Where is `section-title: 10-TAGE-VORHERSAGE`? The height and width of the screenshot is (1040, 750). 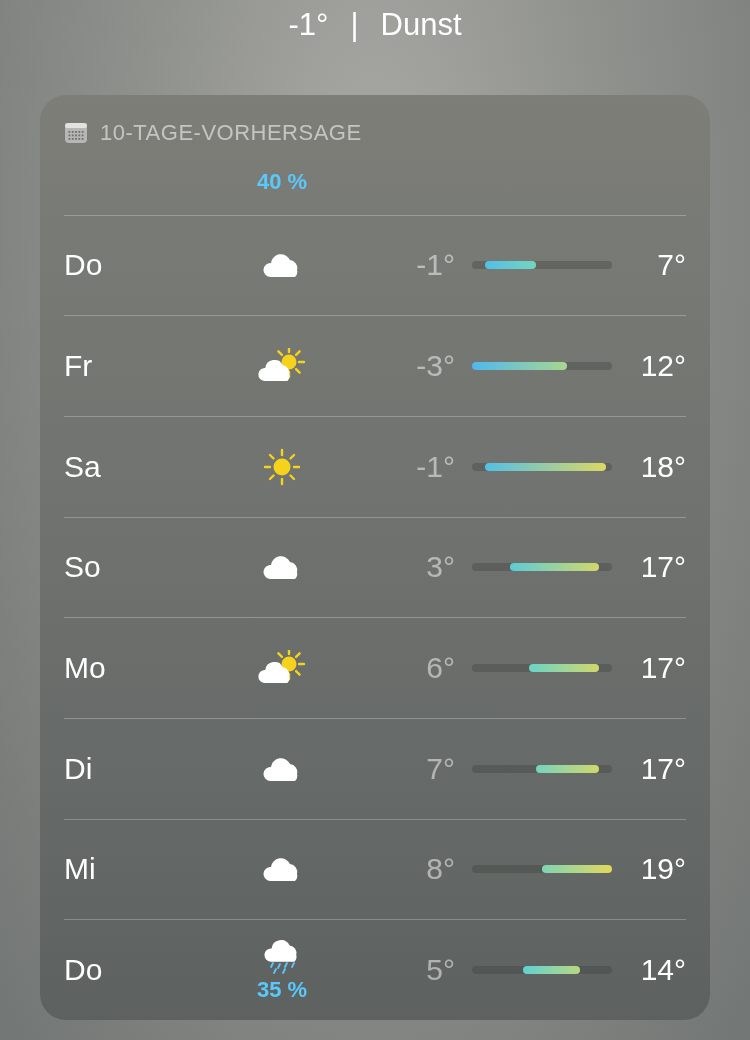
section-title: 10-TAGE-VORHERSAGE is located at coordinates (231, 132).